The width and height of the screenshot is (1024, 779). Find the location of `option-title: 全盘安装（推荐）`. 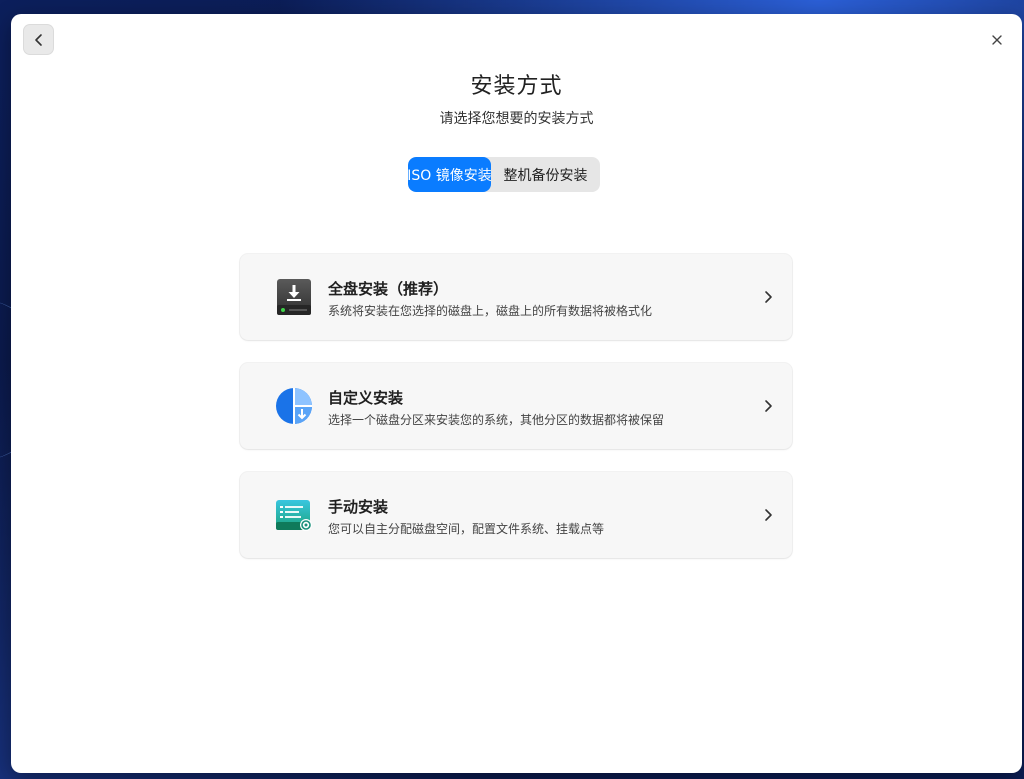

option-title: 全盘安装（推荐） is located at coordinates (388, 289).